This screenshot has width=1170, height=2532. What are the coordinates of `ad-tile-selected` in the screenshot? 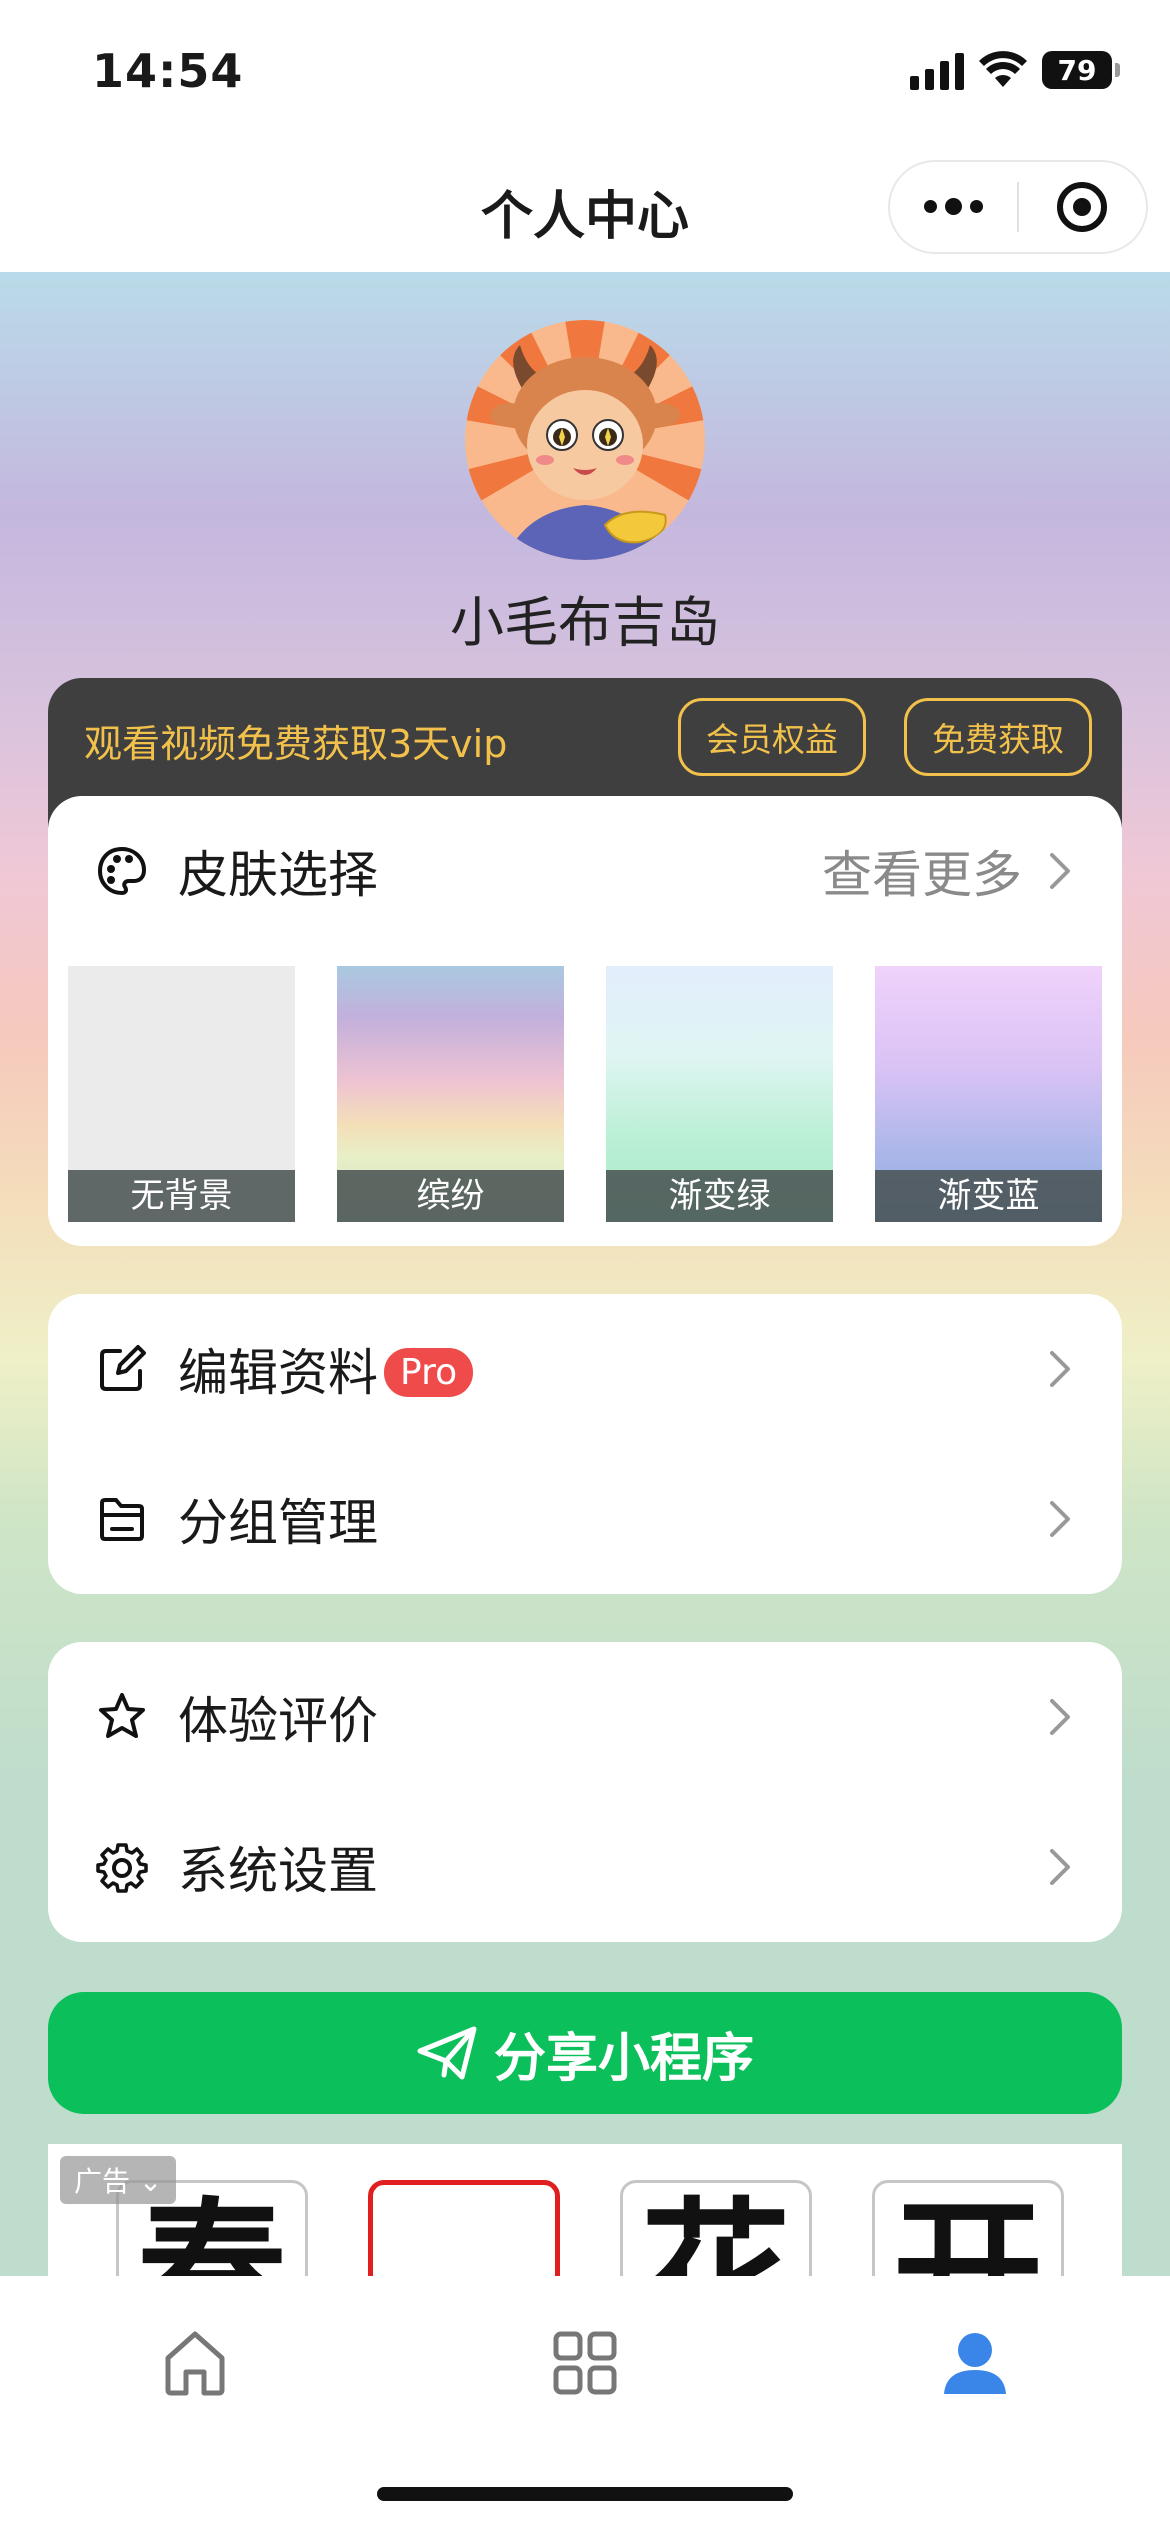 It's located at (464, 2231).